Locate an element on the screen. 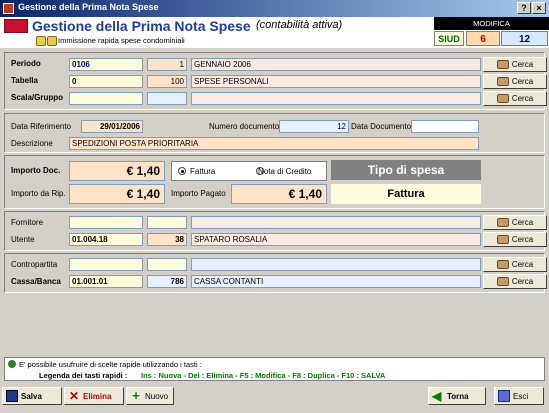 The height and width of the screenshot is (413, 549). fattura-radio is located at coordinates (182, 171).